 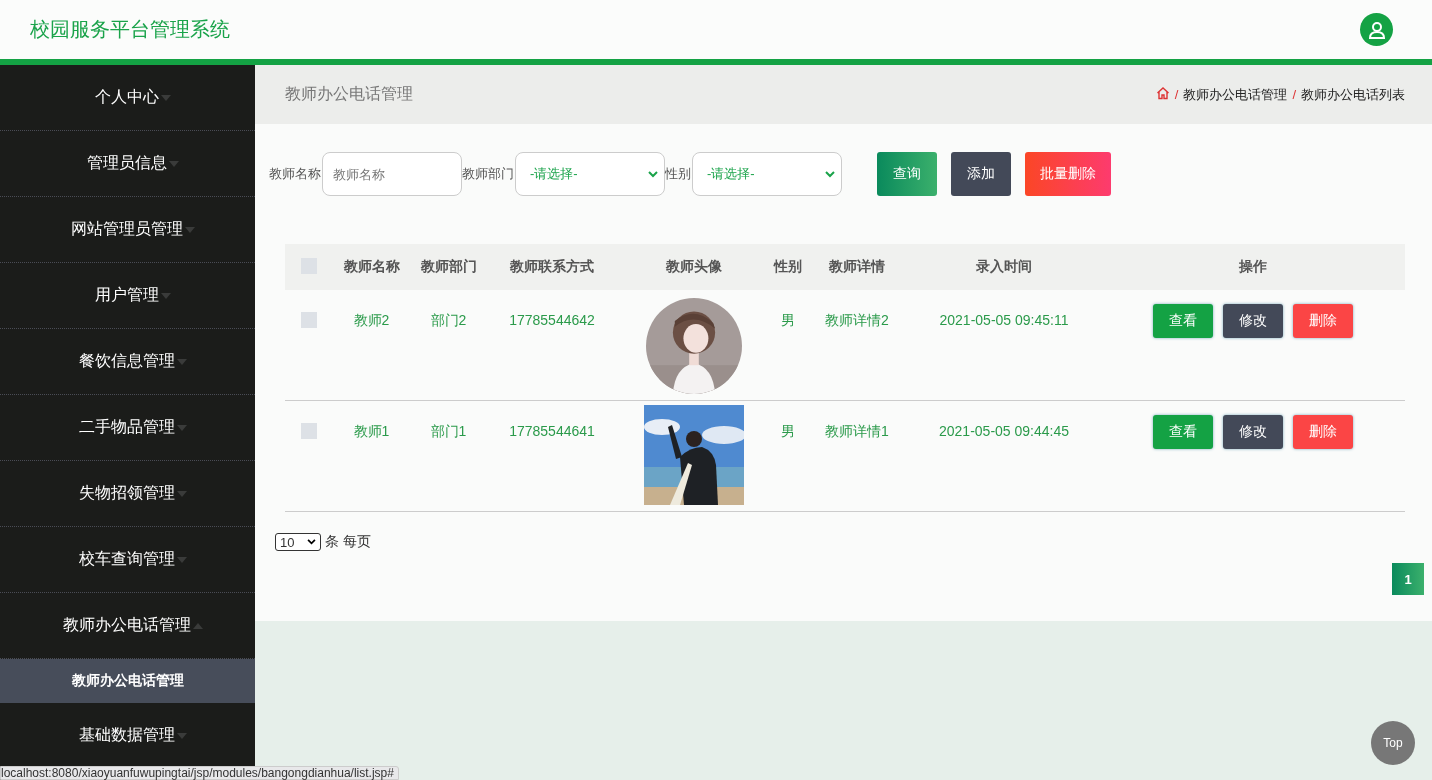 What do you see at coordinates (295, 174) in the screenshot?
I see `field-label: 教师名称` at bounding box center [295, 174].